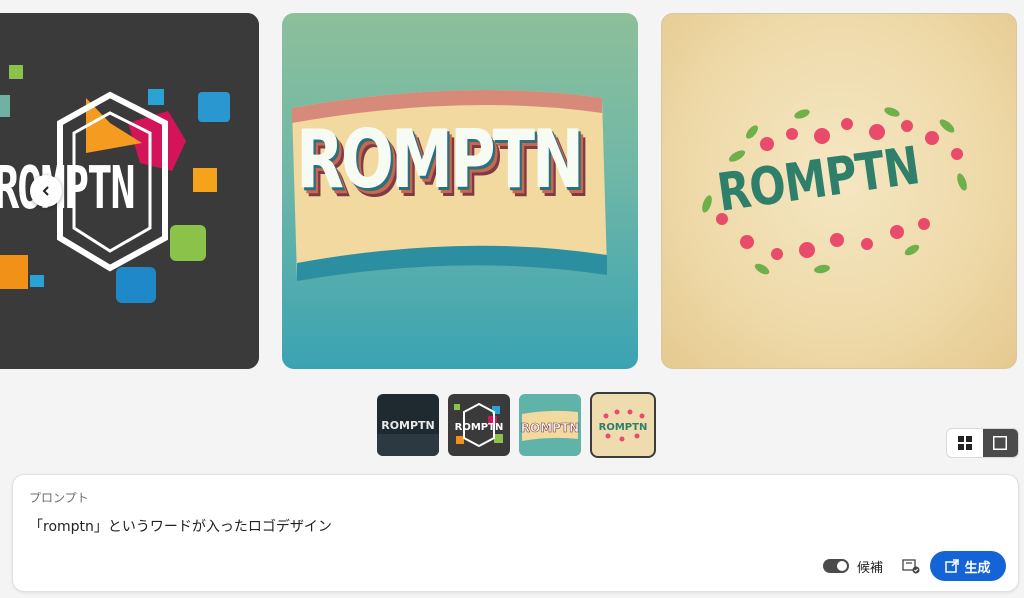 This screenshot has width=1024, height=598. I want to click on previous-image-button, so click(46, 191).